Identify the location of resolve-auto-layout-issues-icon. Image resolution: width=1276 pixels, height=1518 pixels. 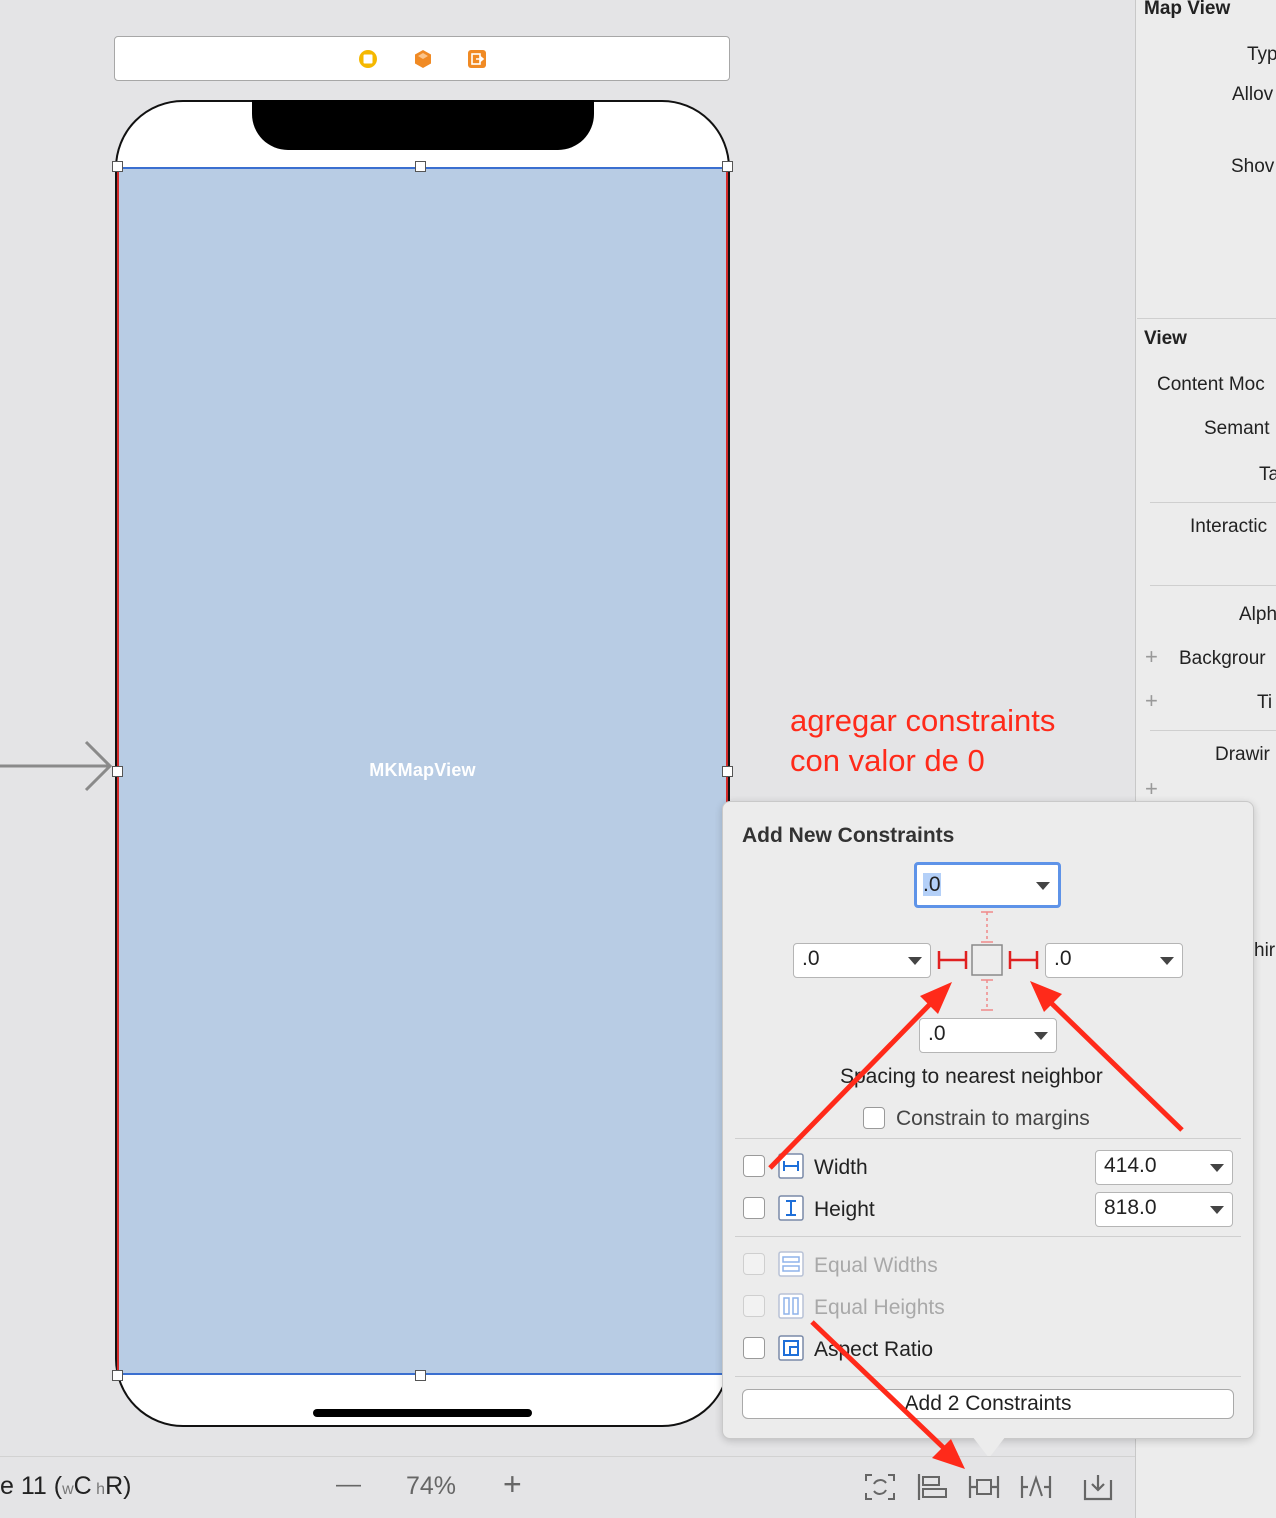
(1036, 1487).